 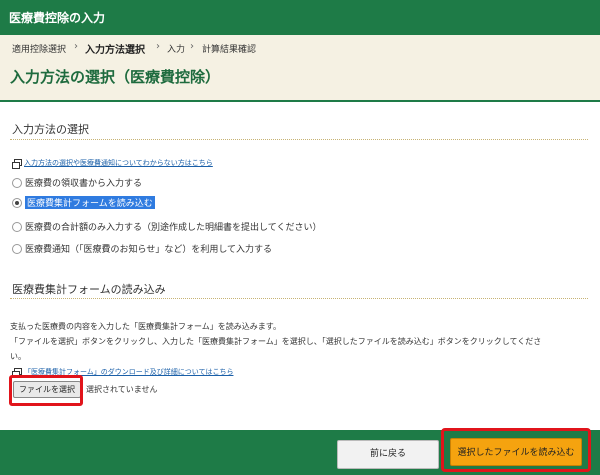 What do you see at coordinates (388, 454) in the screenshot?
I see `back-button: 前に戻る` at bounding box center [388, 454].